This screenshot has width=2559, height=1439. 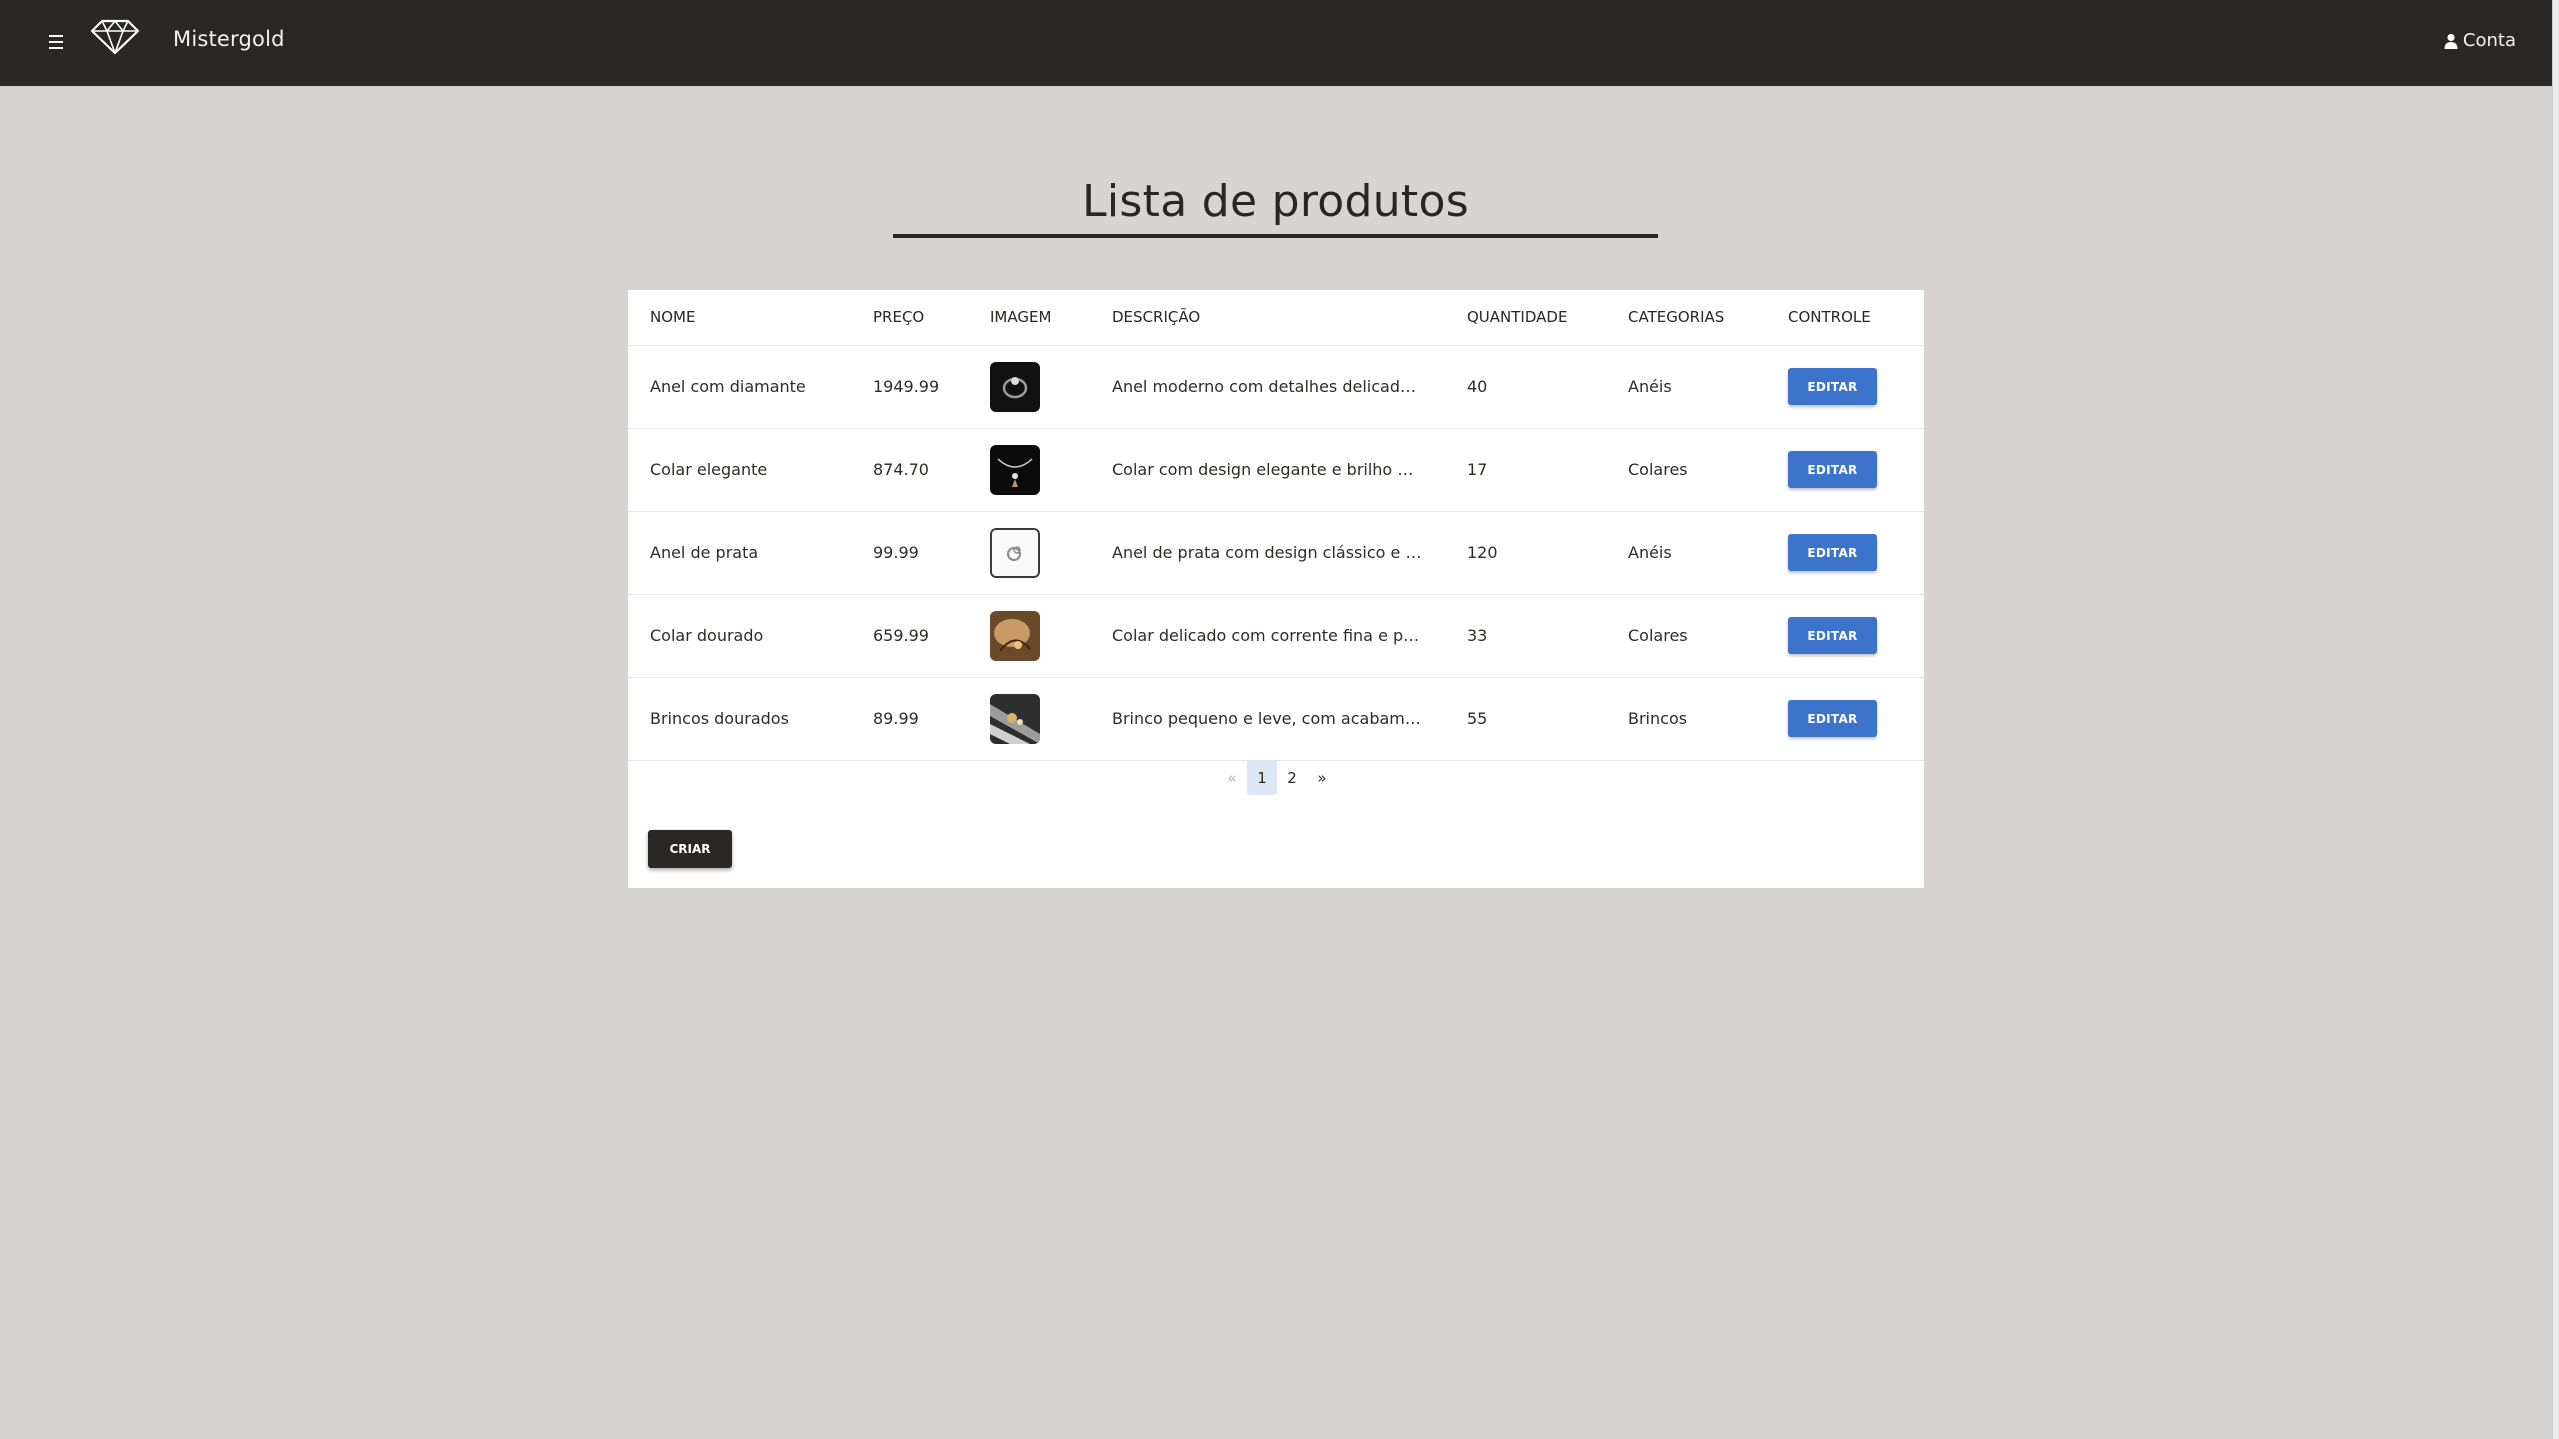 I want to click on header-imagem: IMAGEM, so click(x=1051, y=318).